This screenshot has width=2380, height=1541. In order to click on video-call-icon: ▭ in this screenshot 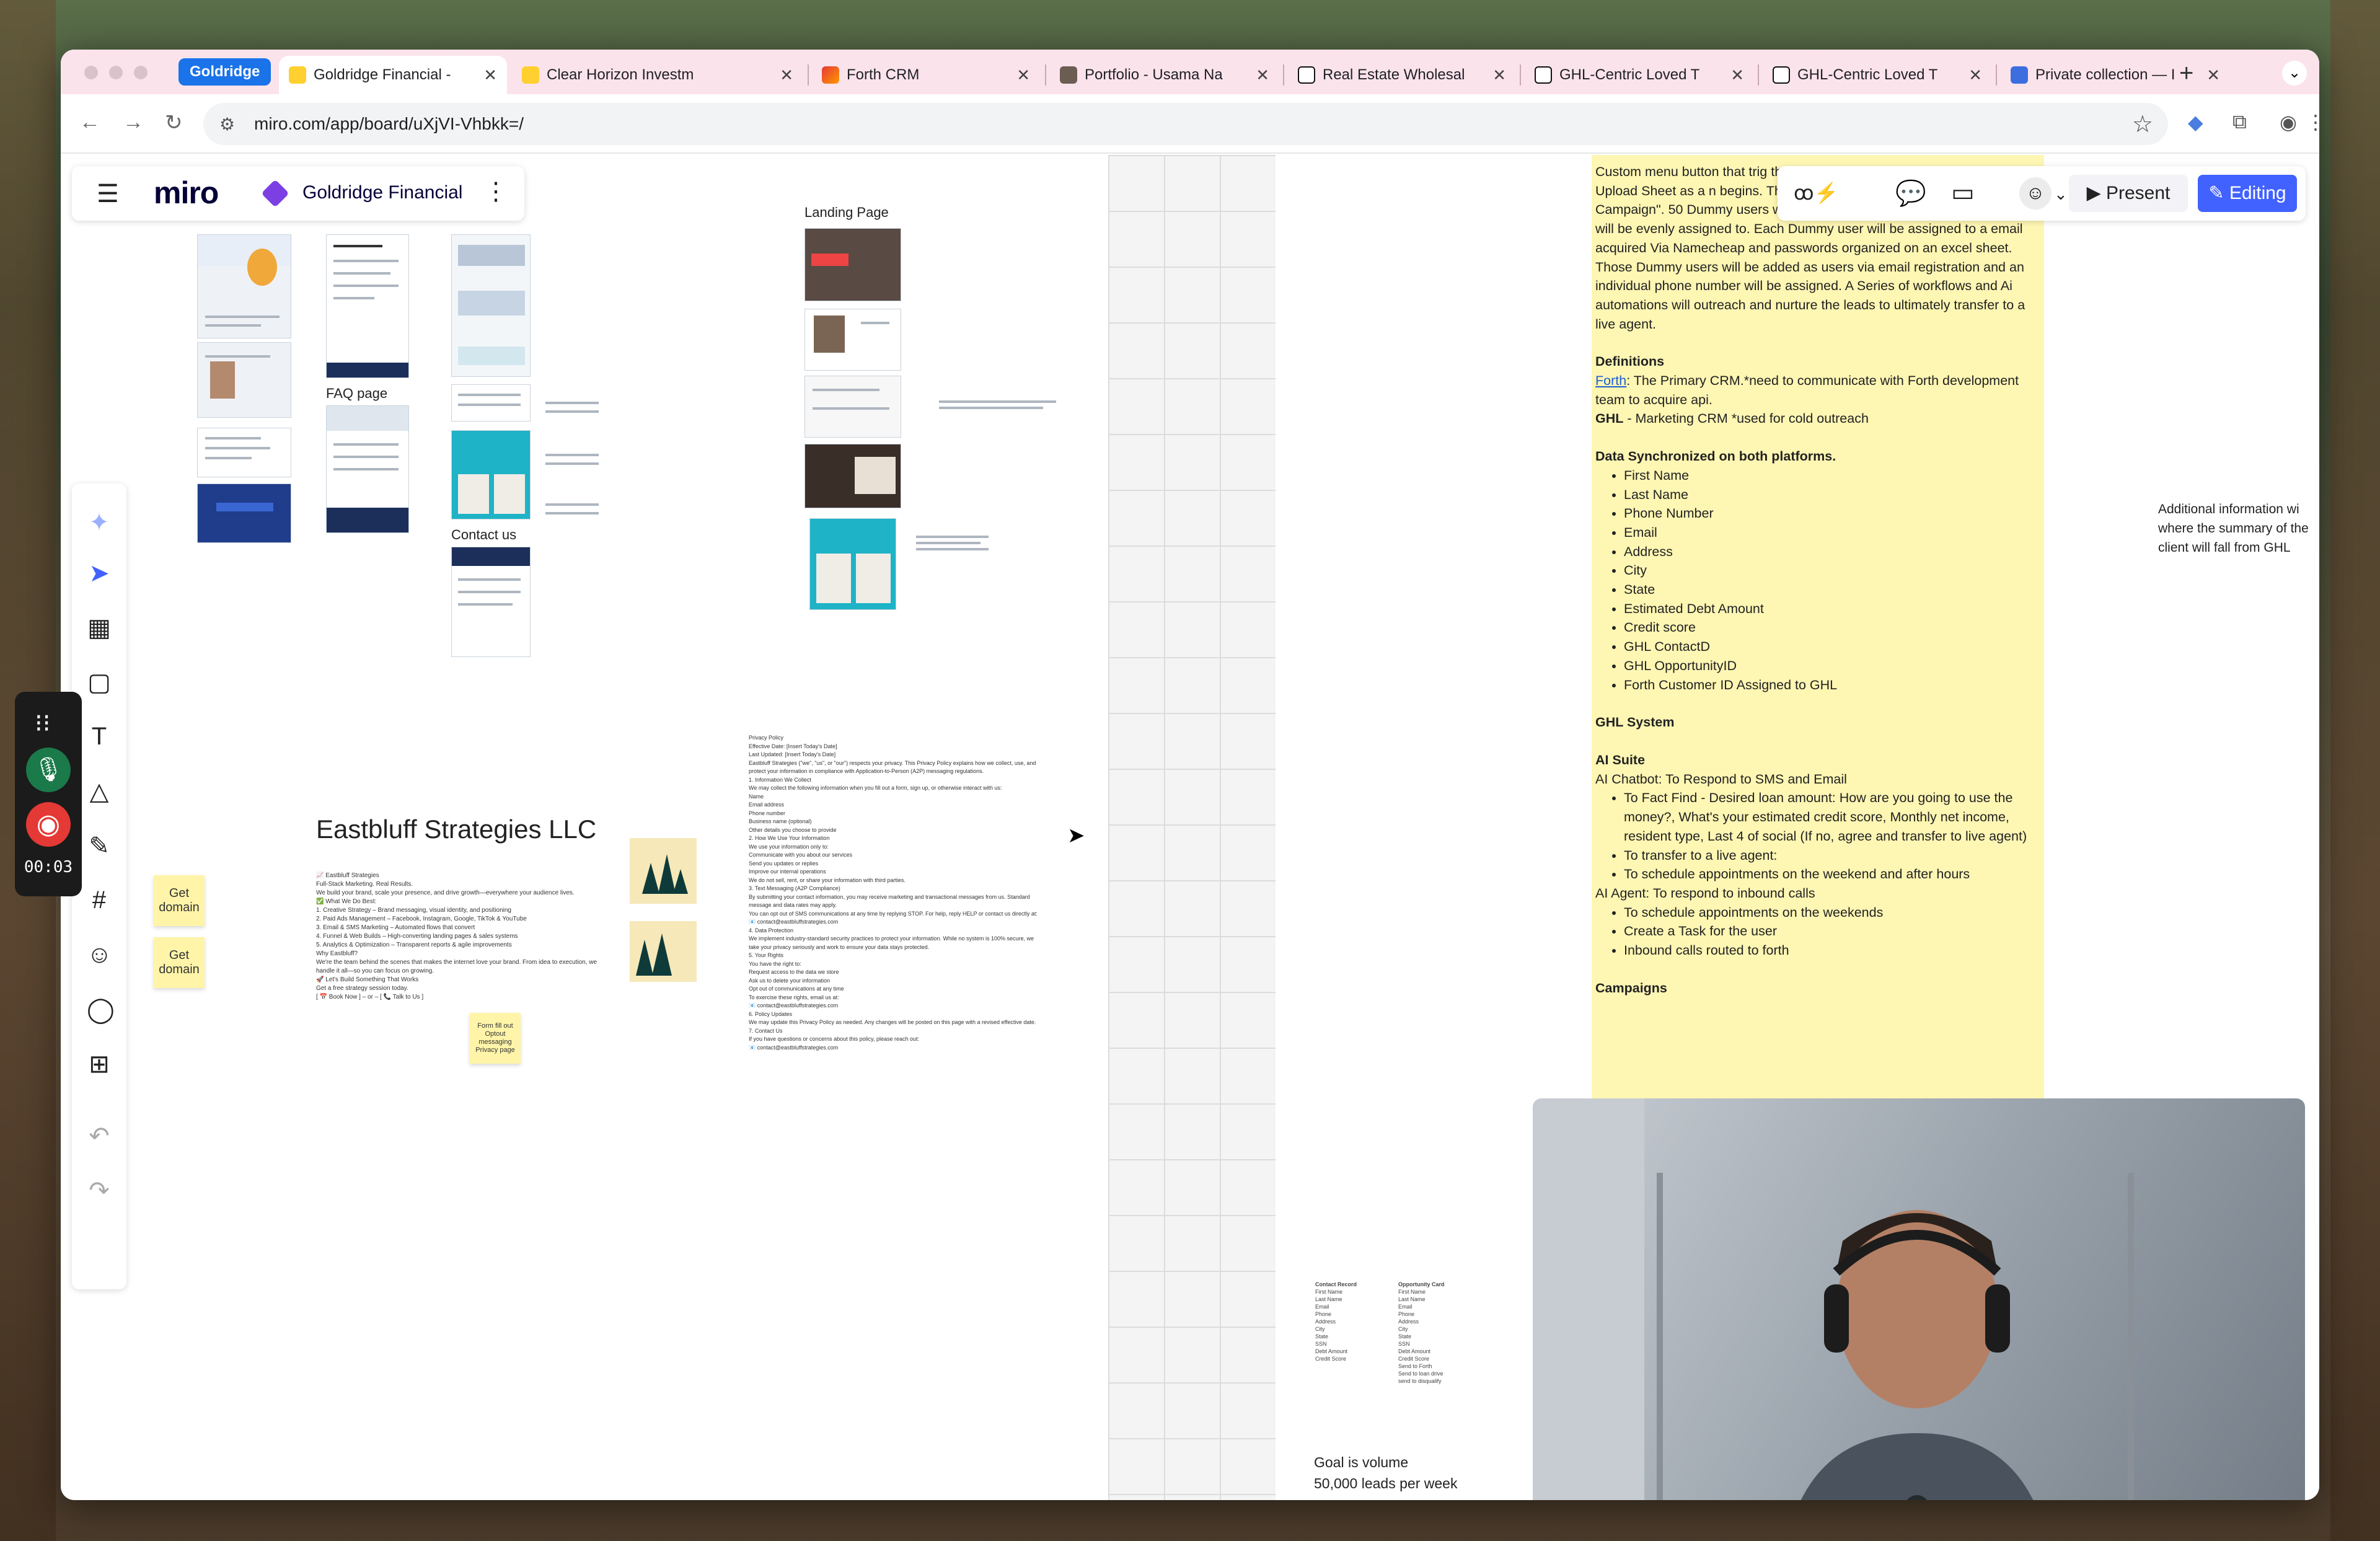, I will do `click(1963, 193)`.